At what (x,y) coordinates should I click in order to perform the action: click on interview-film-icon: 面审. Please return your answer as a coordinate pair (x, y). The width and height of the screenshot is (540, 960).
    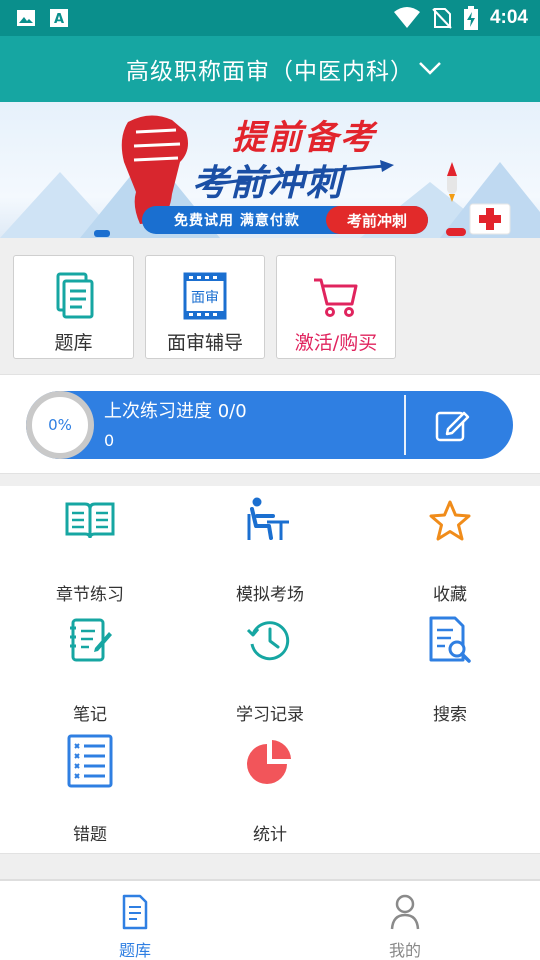
    Looking at the image, I should click on (205, 296).